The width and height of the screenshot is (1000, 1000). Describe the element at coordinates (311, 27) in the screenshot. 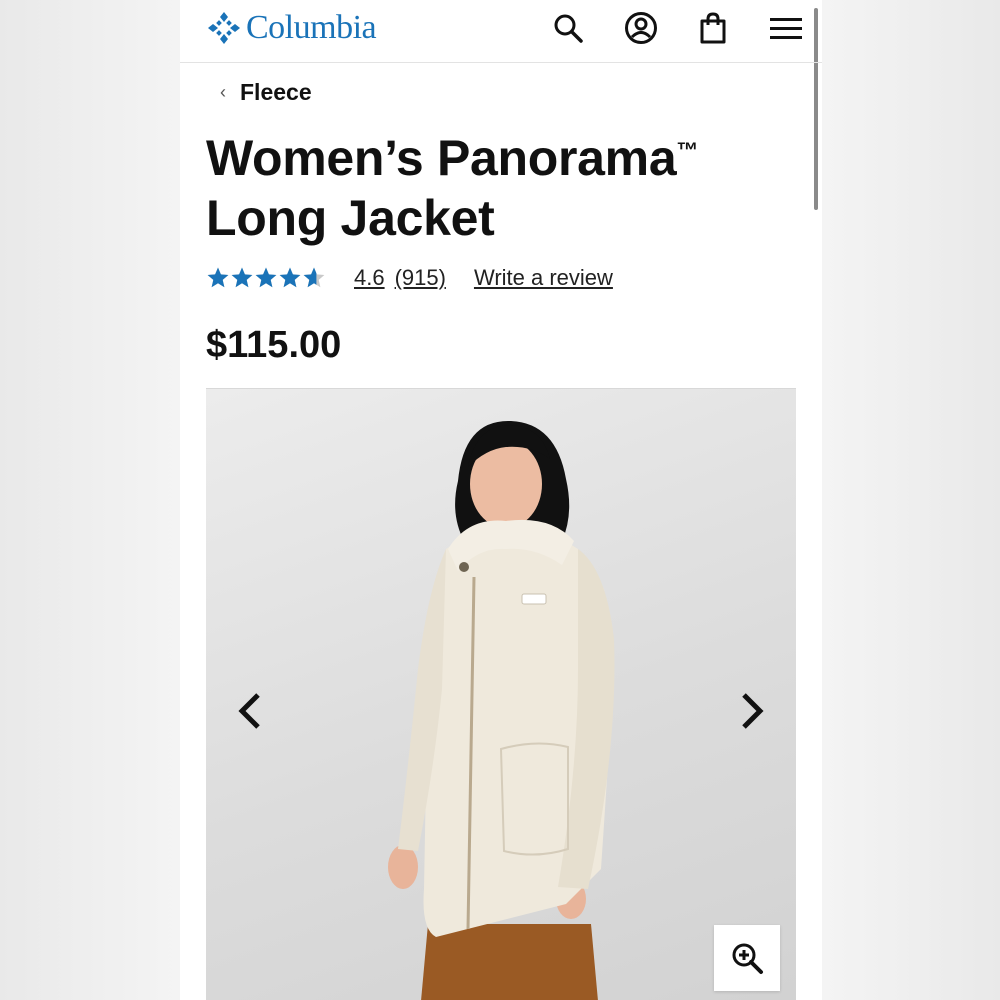

I see `brand-name: Columbia` at that location.